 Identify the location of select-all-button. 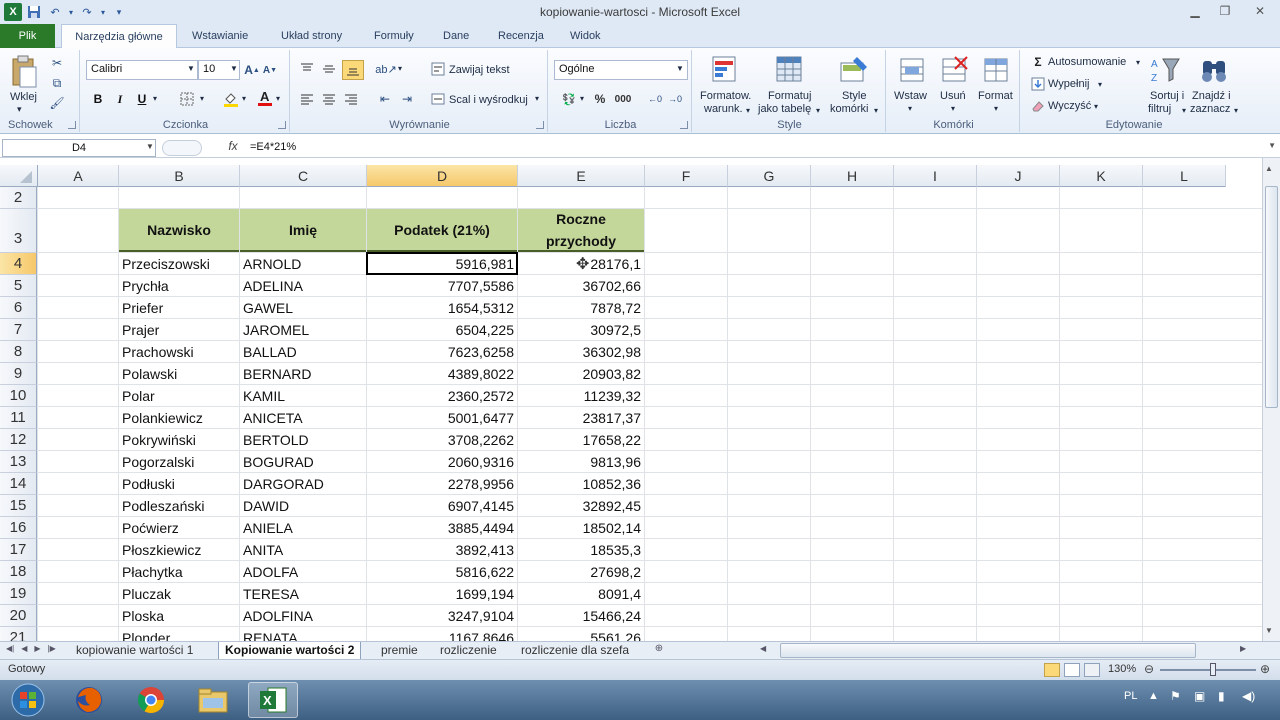
(19, 176).